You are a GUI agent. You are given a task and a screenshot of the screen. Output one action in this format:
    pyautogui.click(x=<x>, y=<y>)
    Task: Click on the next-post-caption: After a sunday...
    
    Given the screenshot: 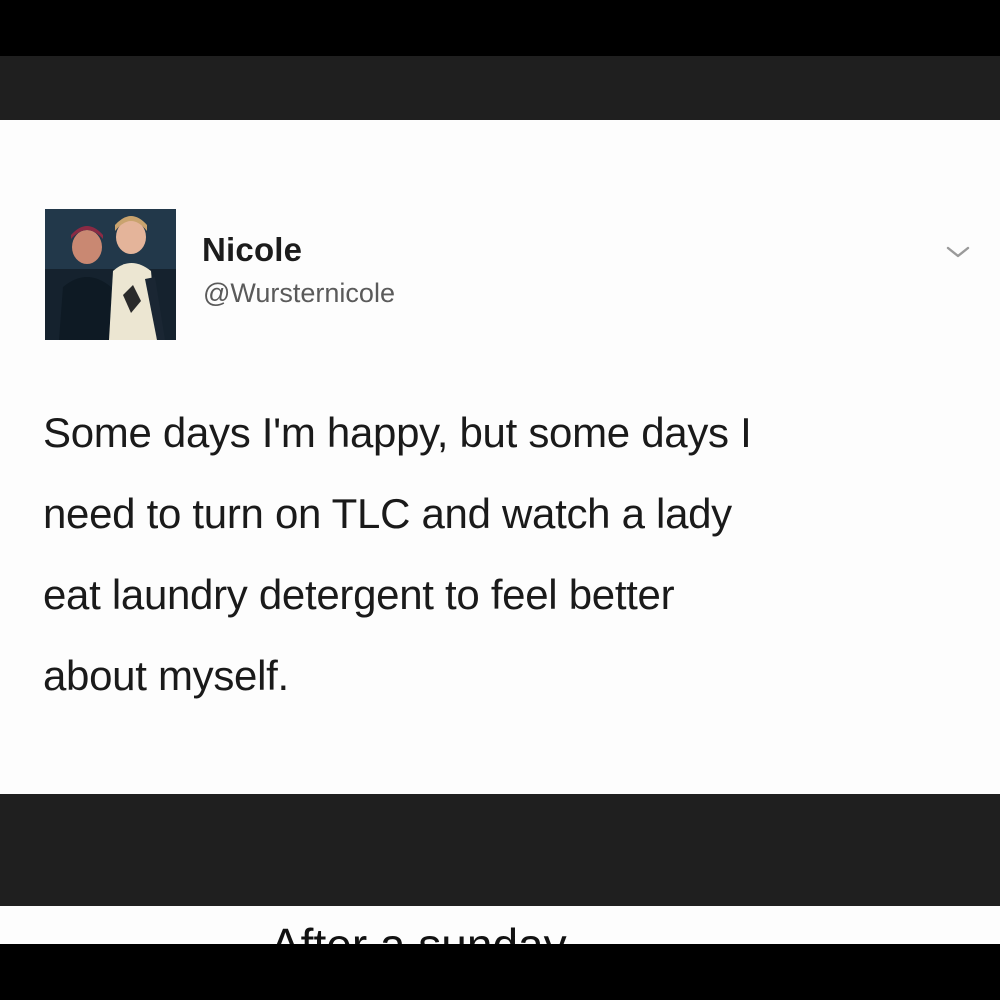 What is the action you would take?
    pyautogui.click(x=436, y=933)
    